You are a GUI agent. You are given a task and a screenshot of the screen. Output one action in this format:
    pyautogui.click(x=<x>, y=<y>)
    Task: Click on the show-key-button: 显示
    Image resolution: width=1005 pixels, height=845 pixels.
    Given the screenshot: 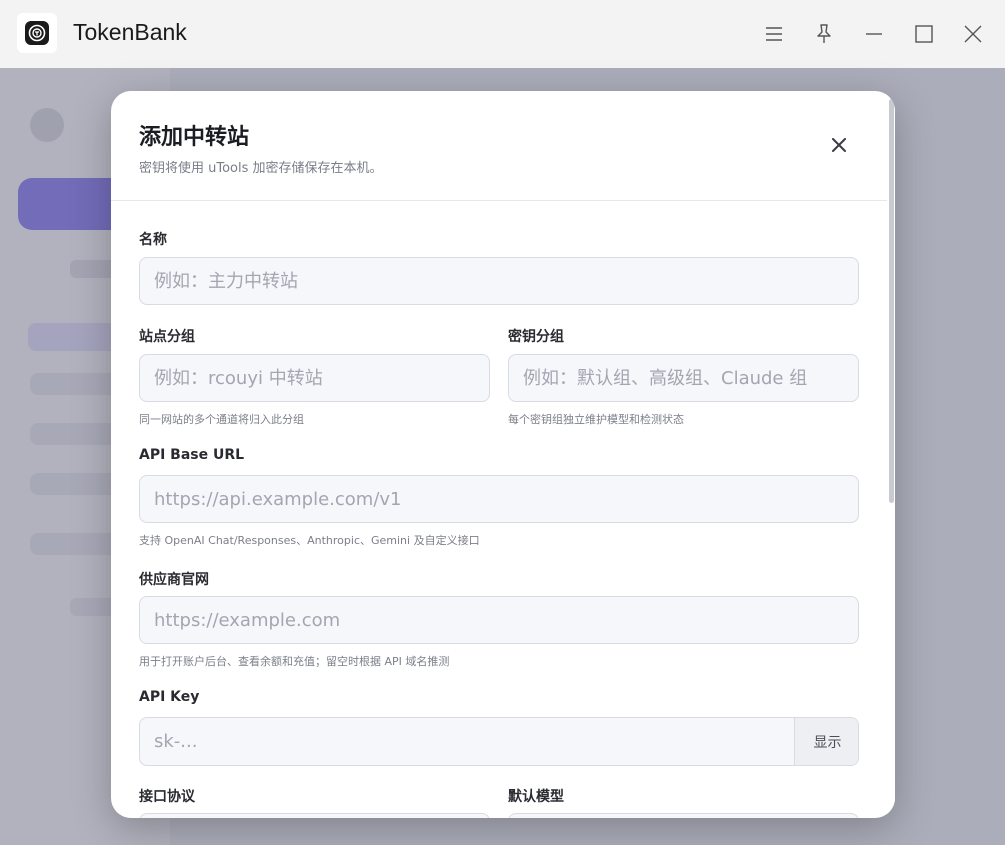 What is the action you would take?
    pyautogui.click(x=826, y=741)
    